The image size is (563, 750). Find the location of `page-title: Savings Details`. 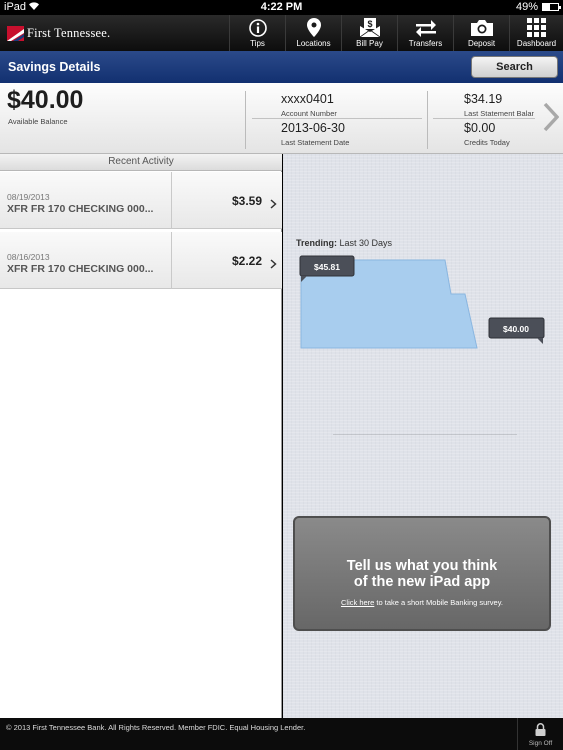

page-title: Savings Details is located at coordinates (54, 67).